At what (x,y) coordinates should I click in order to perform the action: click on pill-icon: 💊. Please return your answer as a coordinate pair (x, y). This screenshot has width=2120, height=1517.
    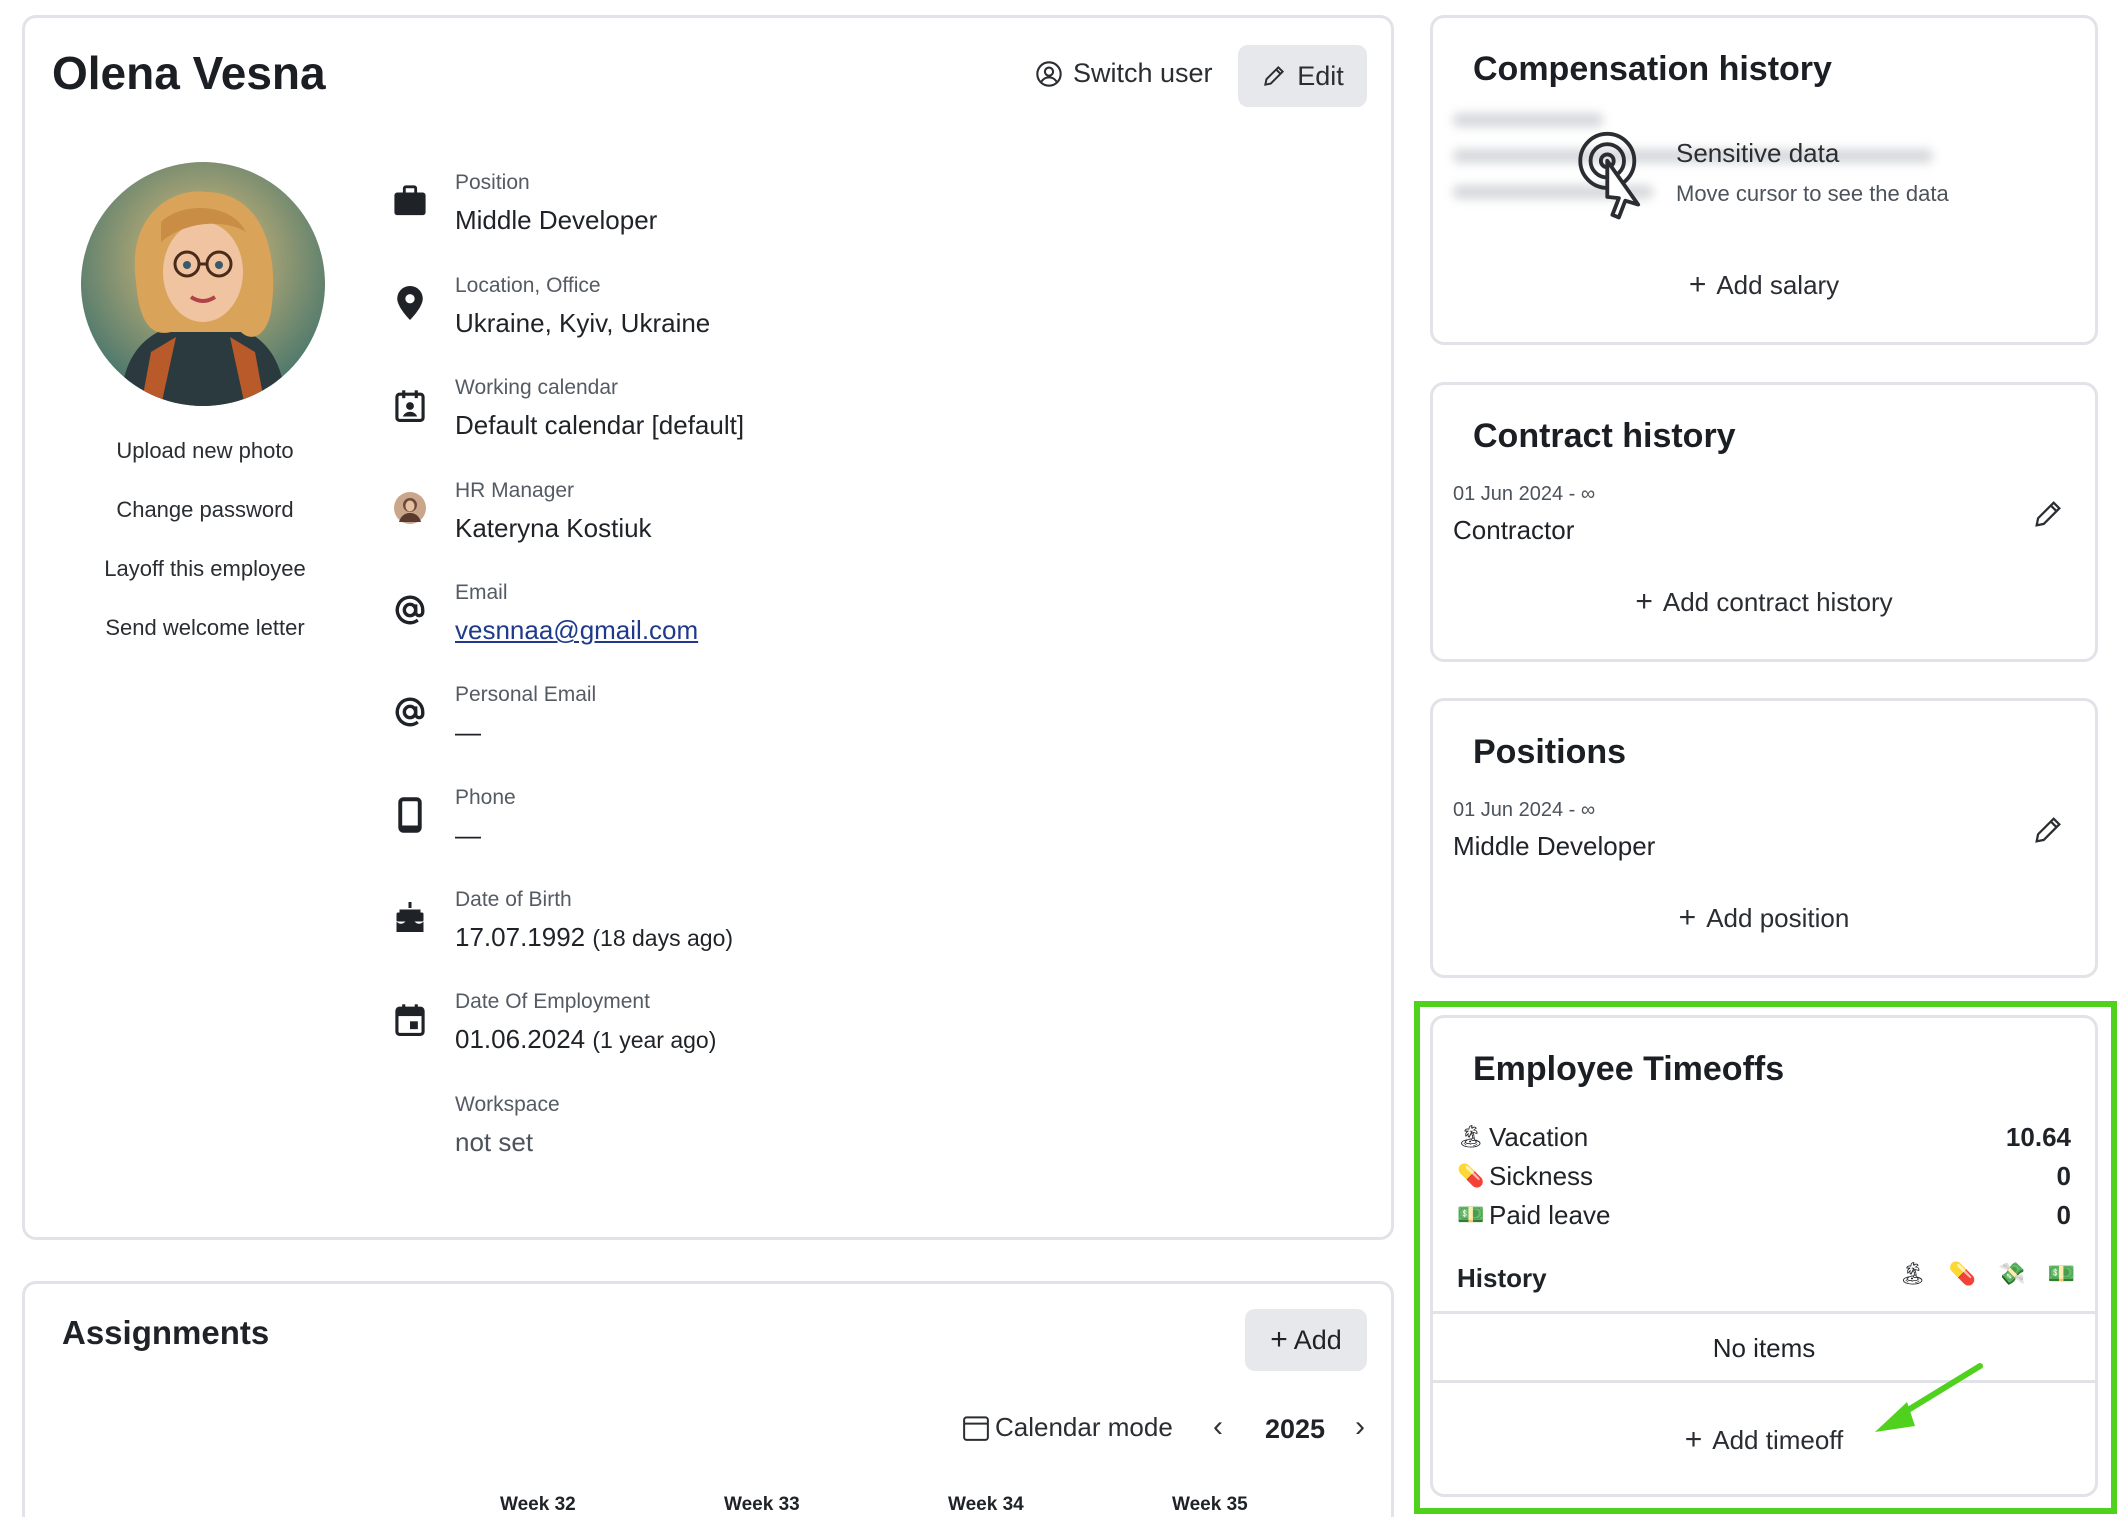
    Looking at the image, I should click on (1962, 1274).